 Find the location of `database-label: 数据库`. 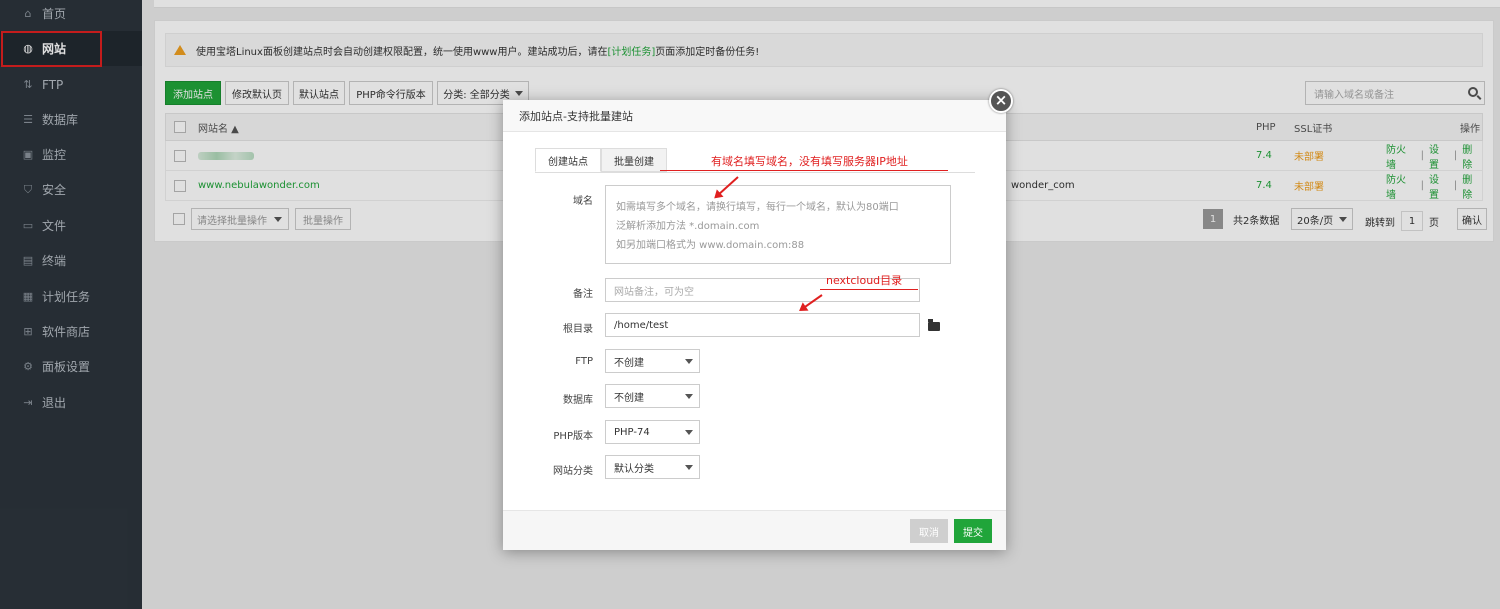

database-label: 数据库 is located at coordinates (578, 400).